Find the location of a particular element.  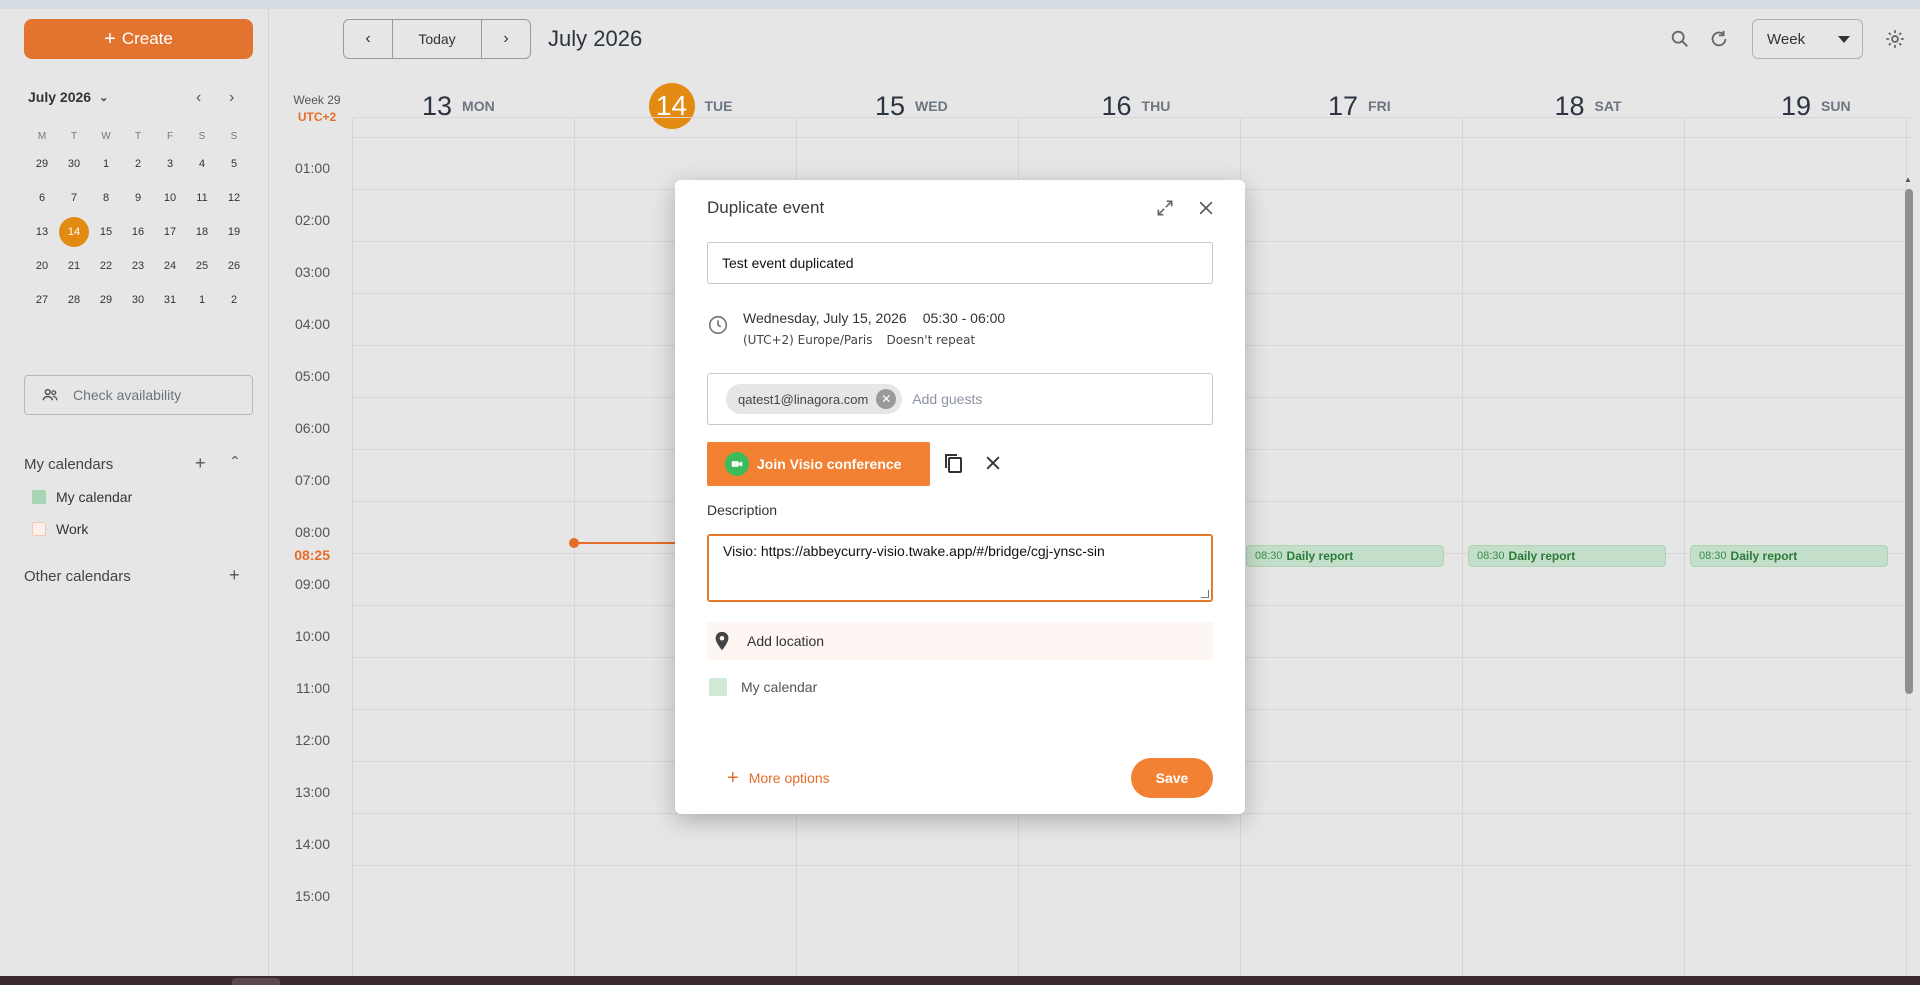

mini-day: 22 is located at coordinates (106, 266).